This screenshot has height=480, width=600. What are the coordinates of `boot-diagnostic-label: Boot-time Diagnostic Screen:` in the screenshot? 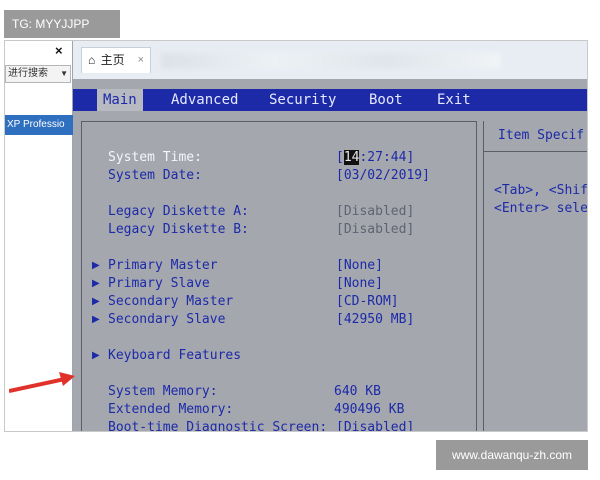 It's located at (218, 426).